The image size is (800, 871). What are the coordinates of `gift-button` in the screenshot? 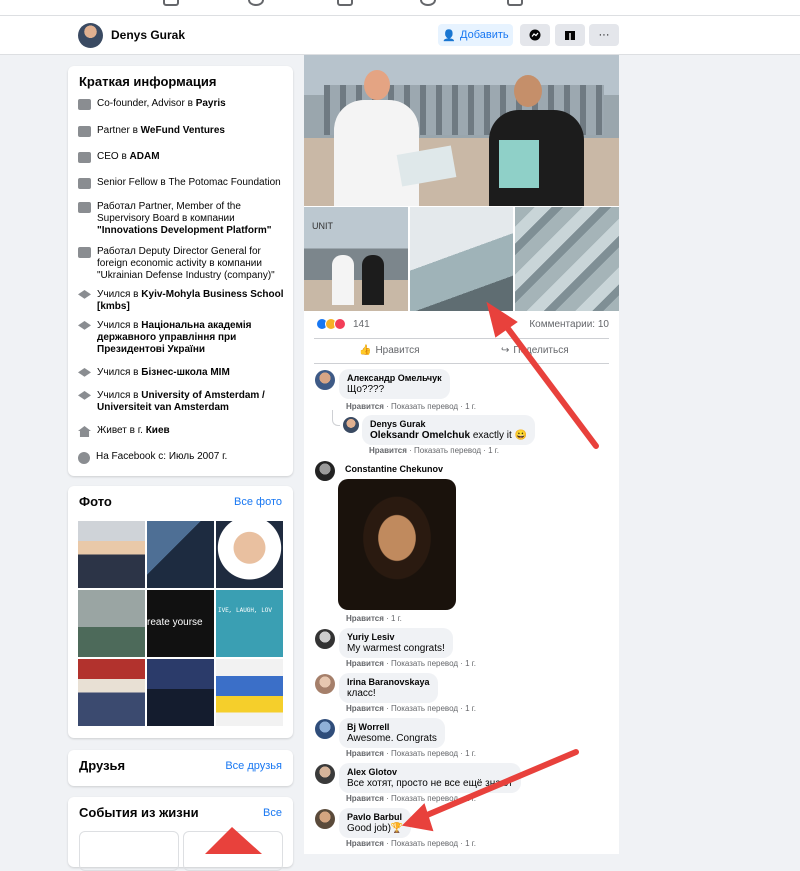 It's located at (570, 35).